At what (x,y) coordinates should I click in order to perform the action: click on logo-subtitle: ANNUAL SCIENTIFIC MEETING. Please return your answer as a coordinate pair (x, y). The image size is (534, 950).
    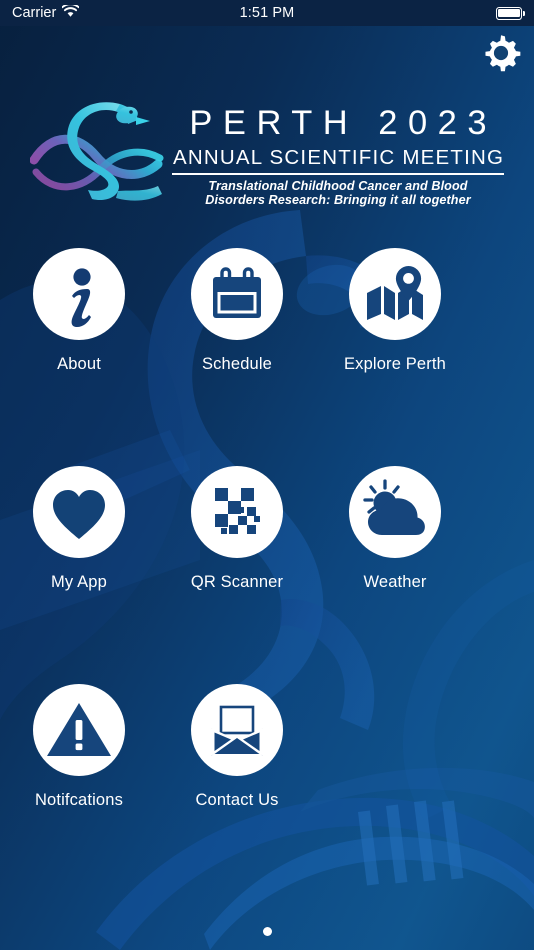
    Looking at the image, I should click on (339, 157).